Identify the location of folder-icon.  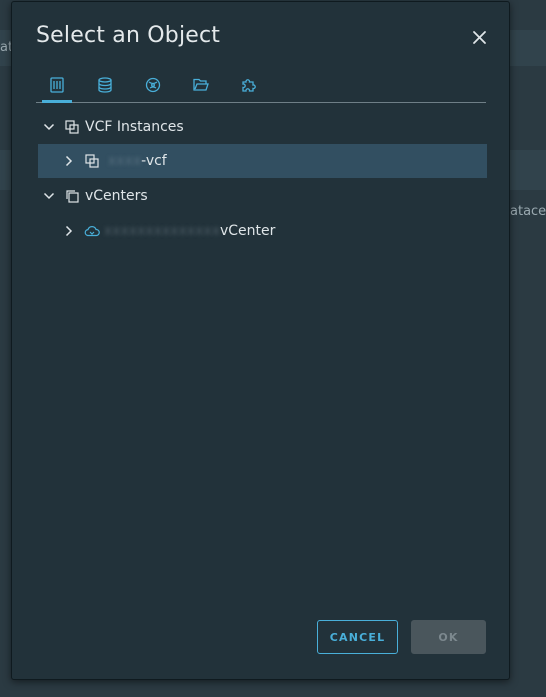
(201, 87).